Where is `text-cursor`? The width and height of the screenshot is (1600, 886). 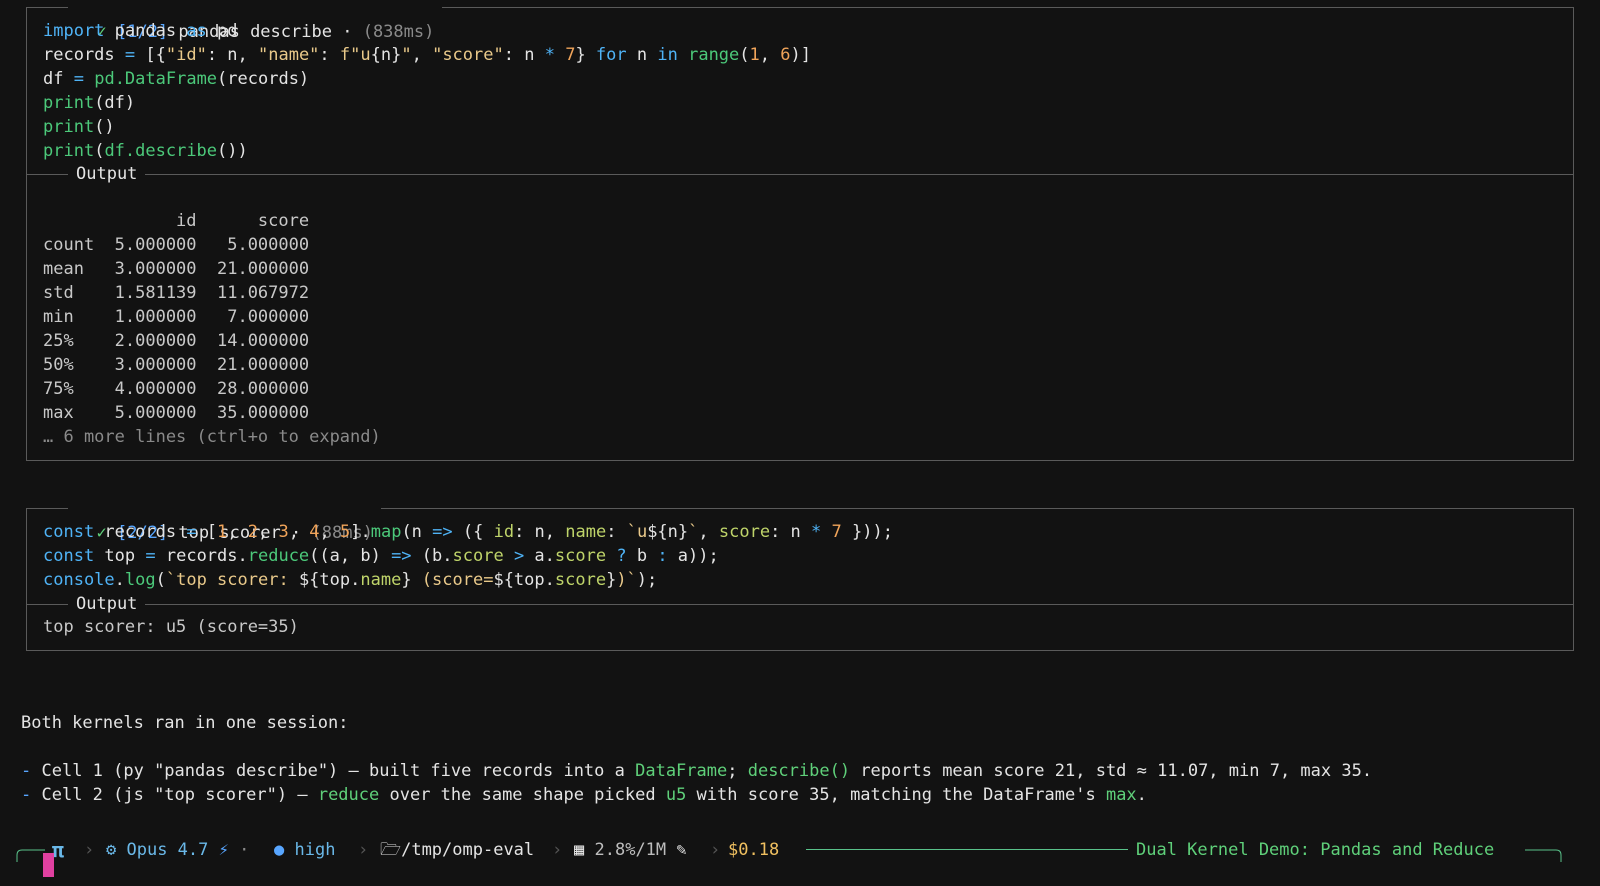
text-cursor is located at coordinates (48, 865).